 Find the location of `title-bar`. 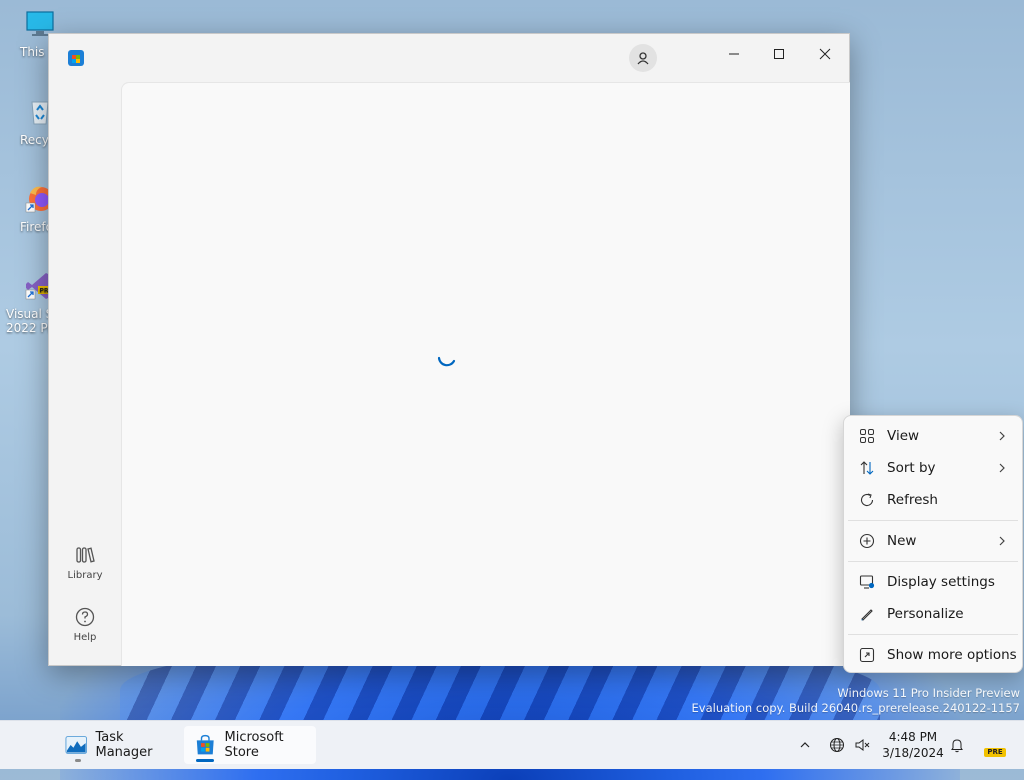

title-bar is located at coordinates (449, 58).